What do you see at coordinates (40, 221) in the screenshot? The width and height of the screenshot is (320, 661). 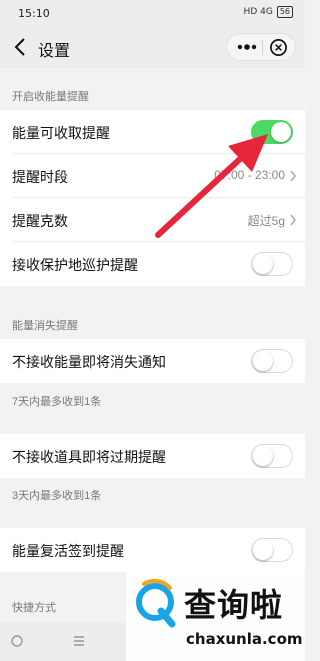 I see `row-label: 提醒克数` at bounding box center [40, 221].